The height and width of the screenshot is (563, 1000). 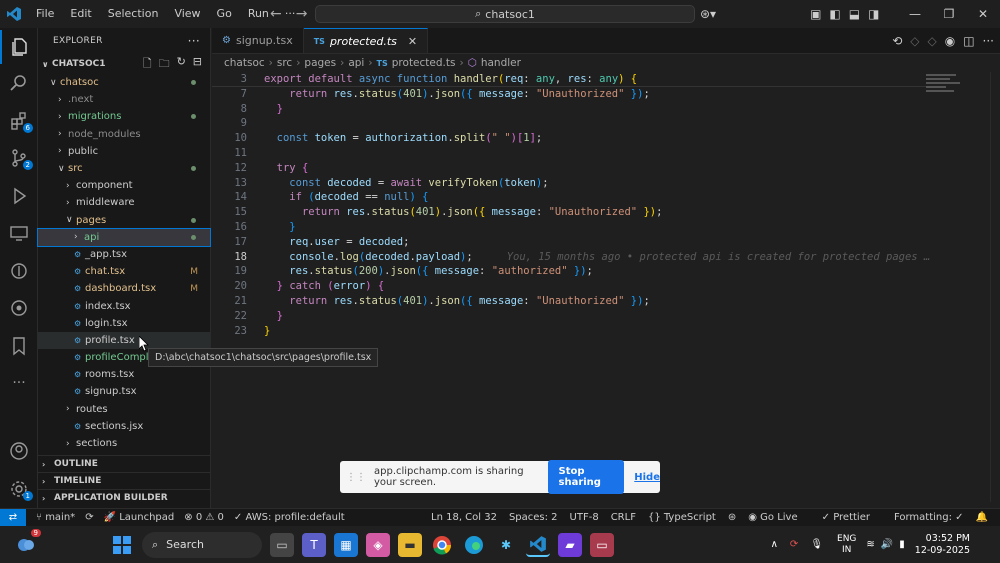 I want to click on sync-status-icon: ⟳, so click(x=794, y=544).